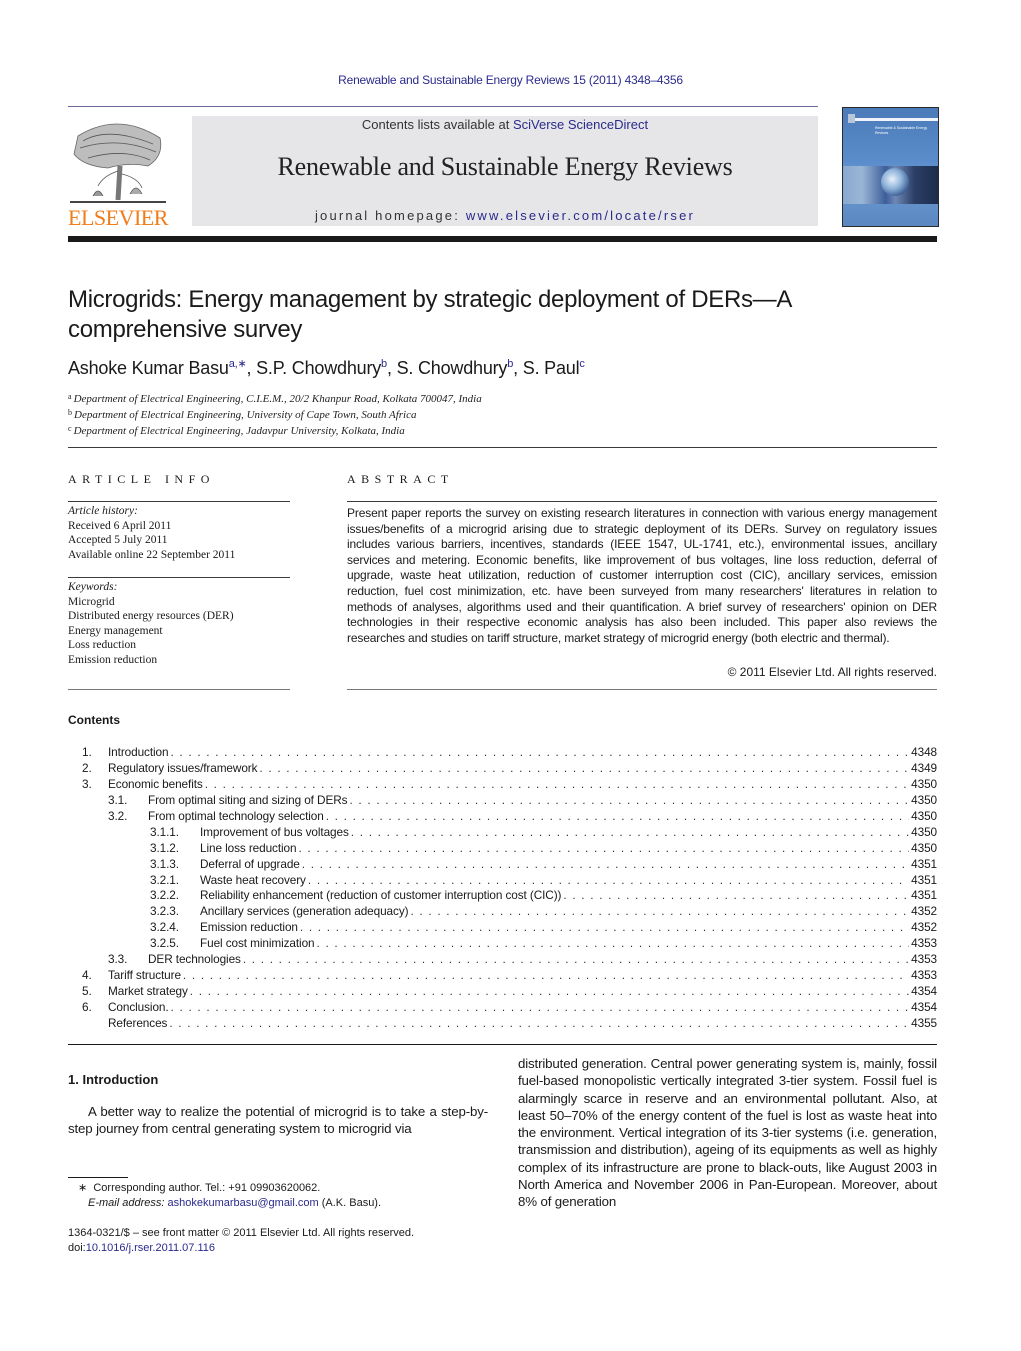  I want to click on toc-title: DER technologies, so click(194, 960).